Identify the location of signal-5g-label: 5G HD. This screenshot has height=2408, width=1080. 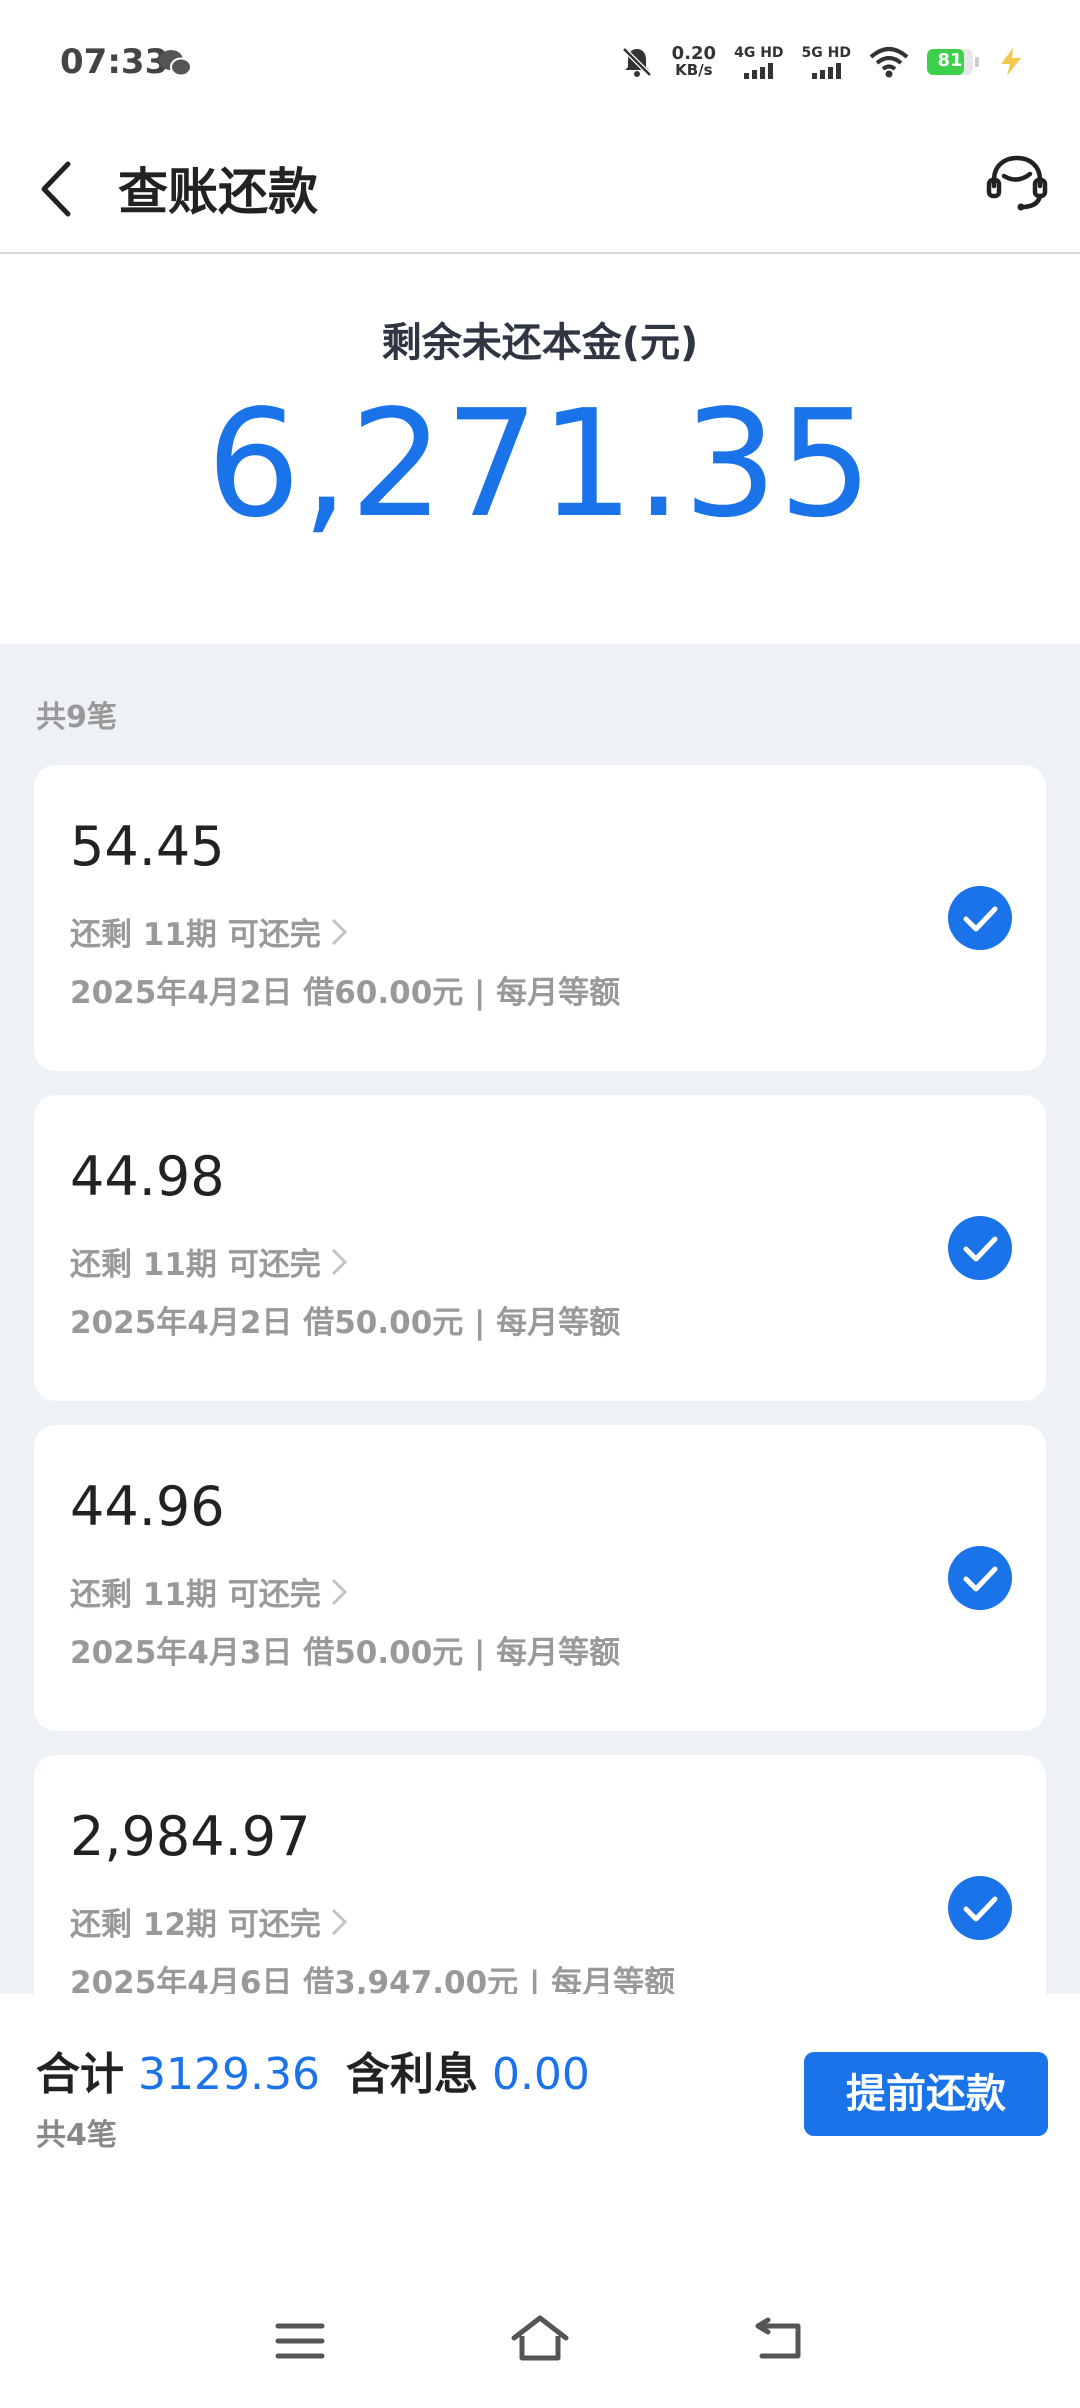
(826, 52).